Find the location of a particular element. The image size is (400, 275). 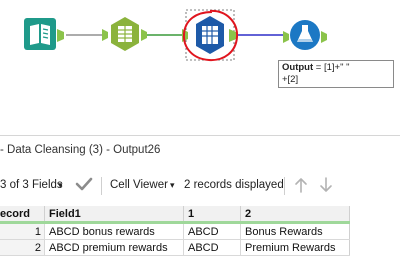

arrow-down-icon is located at coordinates (326, 186).